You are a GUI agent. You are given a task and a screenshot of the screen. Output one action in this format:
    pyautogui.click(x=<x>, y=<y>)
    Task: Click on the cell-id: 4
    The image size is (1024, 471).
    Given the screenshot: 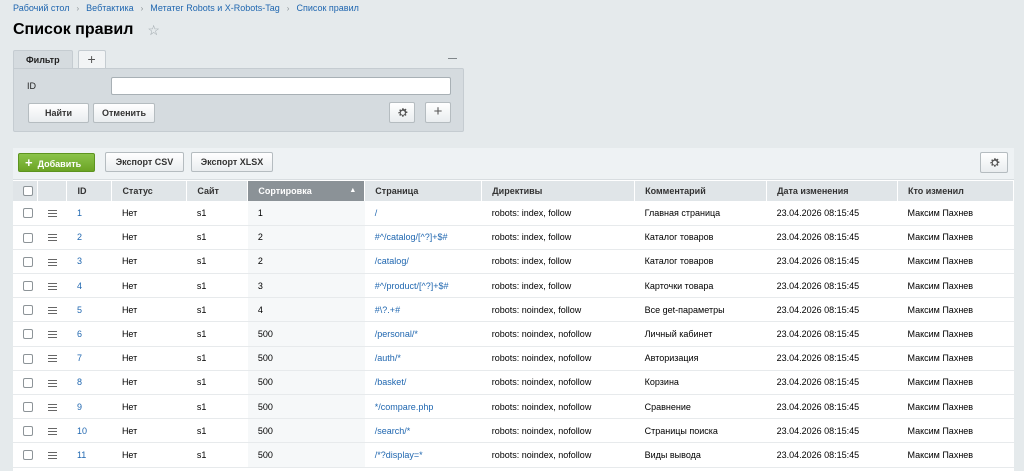 What is the action you would take?
    pyautogui.click(x=89, y=286)
    